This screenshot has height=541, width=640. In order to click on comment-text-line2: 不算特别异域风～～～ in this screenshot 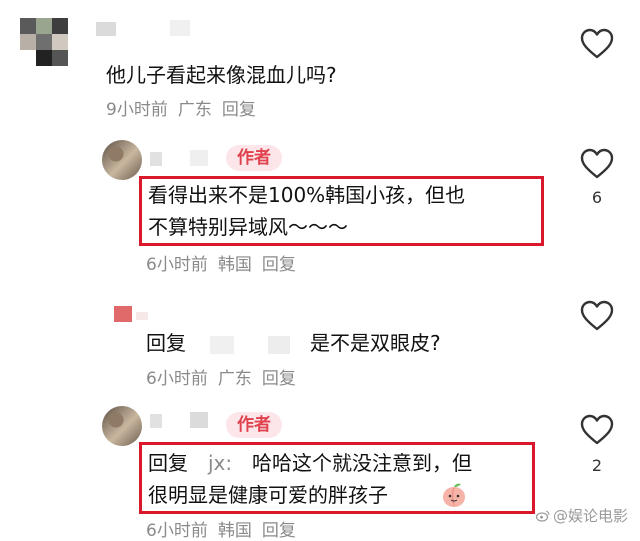, I will do `click(248, 227)`.